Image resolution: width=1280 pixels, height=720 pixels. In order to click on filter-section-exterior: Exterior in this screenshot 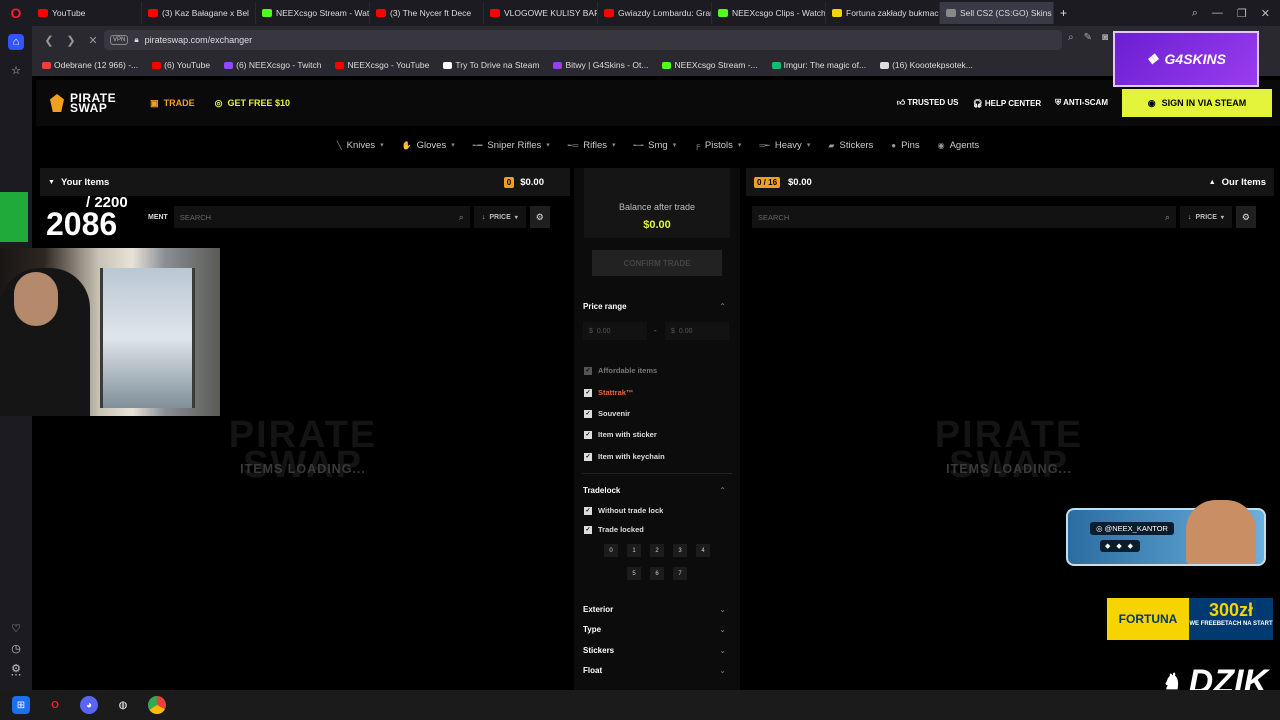, I will do `click(598, 609)`.